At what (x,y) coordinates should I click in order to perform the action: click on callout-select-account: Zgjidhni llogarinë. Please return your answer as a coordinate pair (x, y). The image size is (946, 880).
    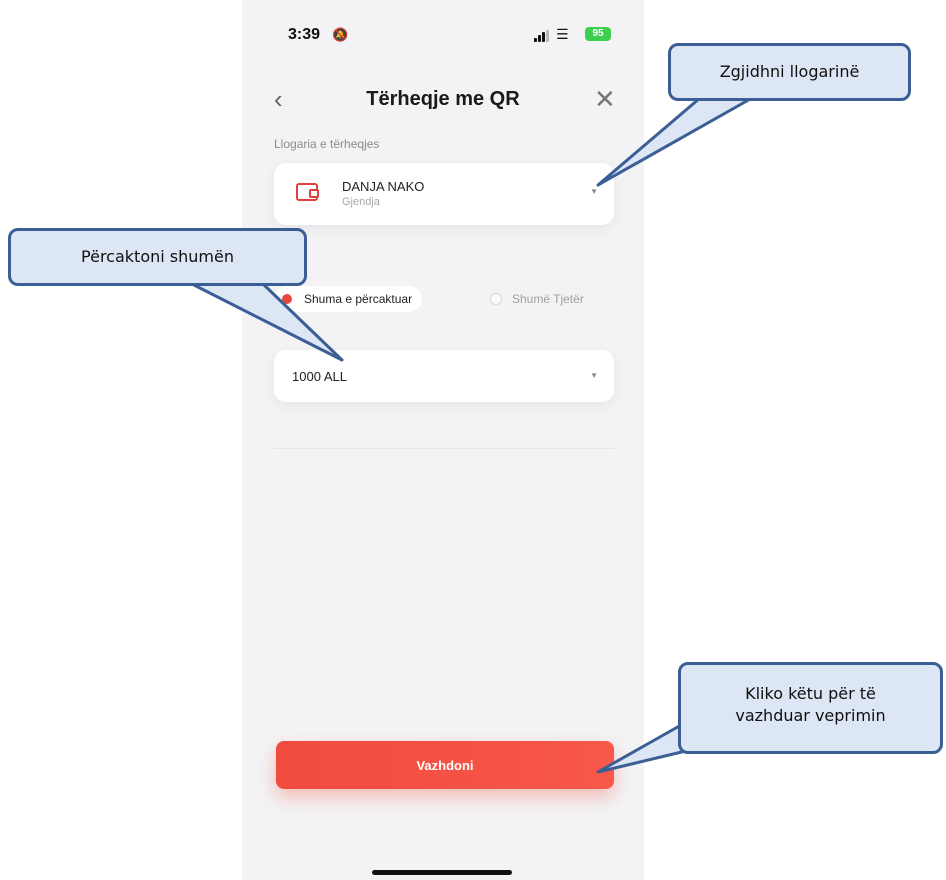
    Looking at the image, I should click on (789, 72).